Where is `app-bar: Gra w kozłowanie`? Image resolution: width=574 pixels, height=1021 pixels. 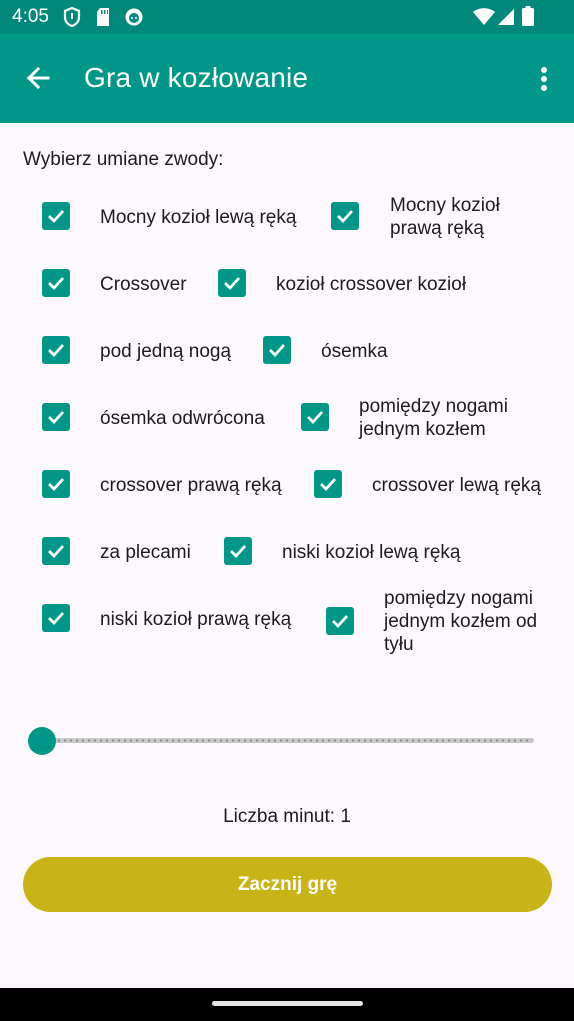
app-bar: Gra w kozłowanie is located at coordinates (287, 78).